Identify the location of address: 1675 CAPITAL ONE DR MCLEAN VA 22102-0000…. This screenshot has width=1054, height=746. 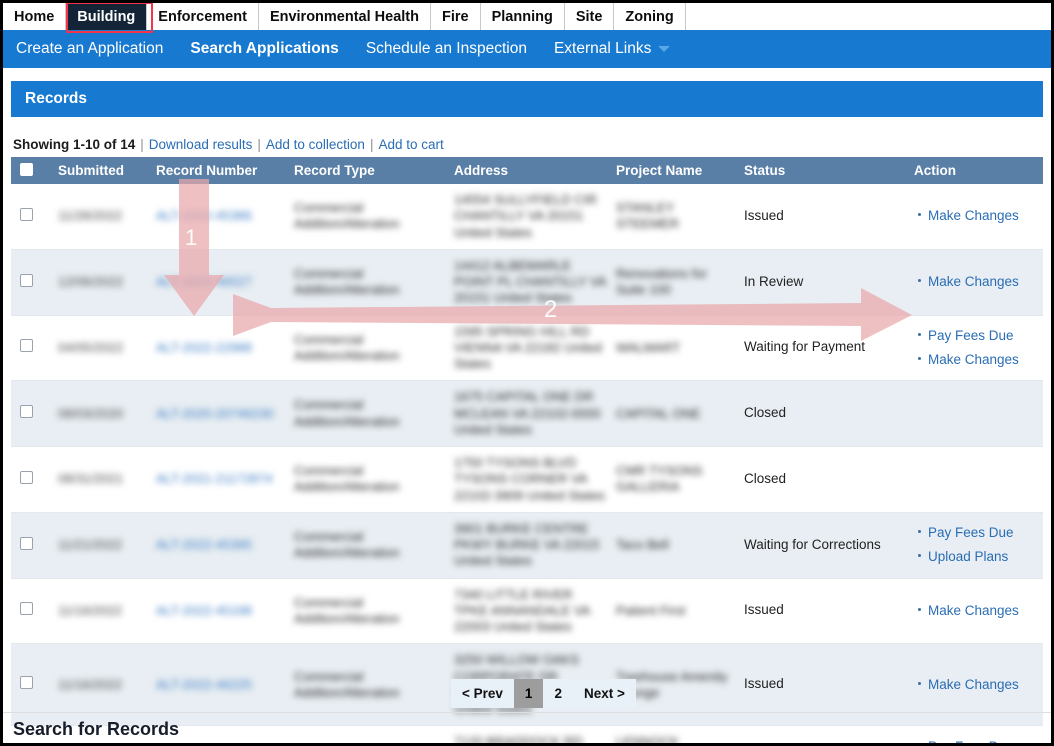
(527, 413).